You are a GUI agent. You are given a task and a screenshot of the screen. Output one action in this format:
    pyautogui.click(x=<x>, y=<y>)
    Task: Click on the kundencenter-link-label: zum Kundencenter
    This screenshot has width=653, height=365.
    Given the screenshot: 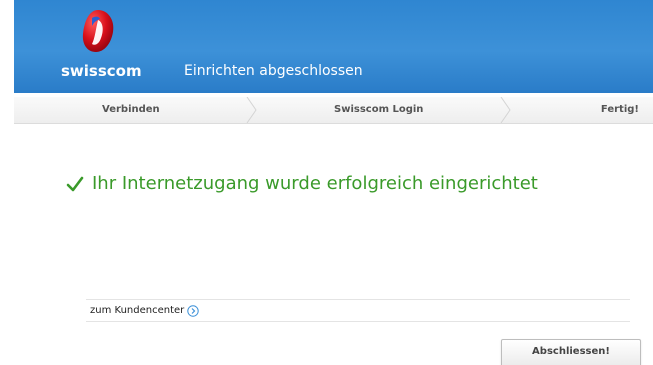 What is the action you would take?
    pyautogui.click(x=137, y=310)
    